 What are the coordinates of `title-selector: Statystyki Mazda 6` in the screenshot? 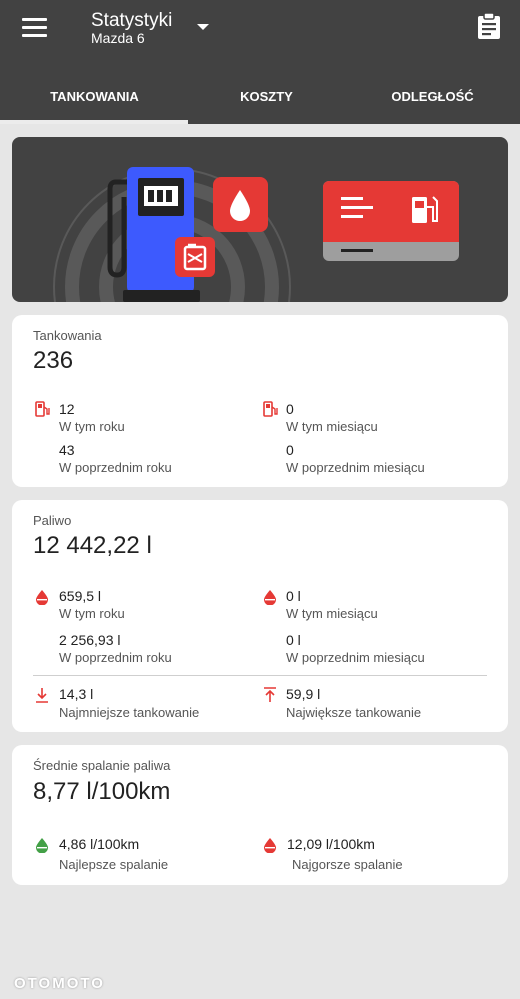 It's located at (131, 28).